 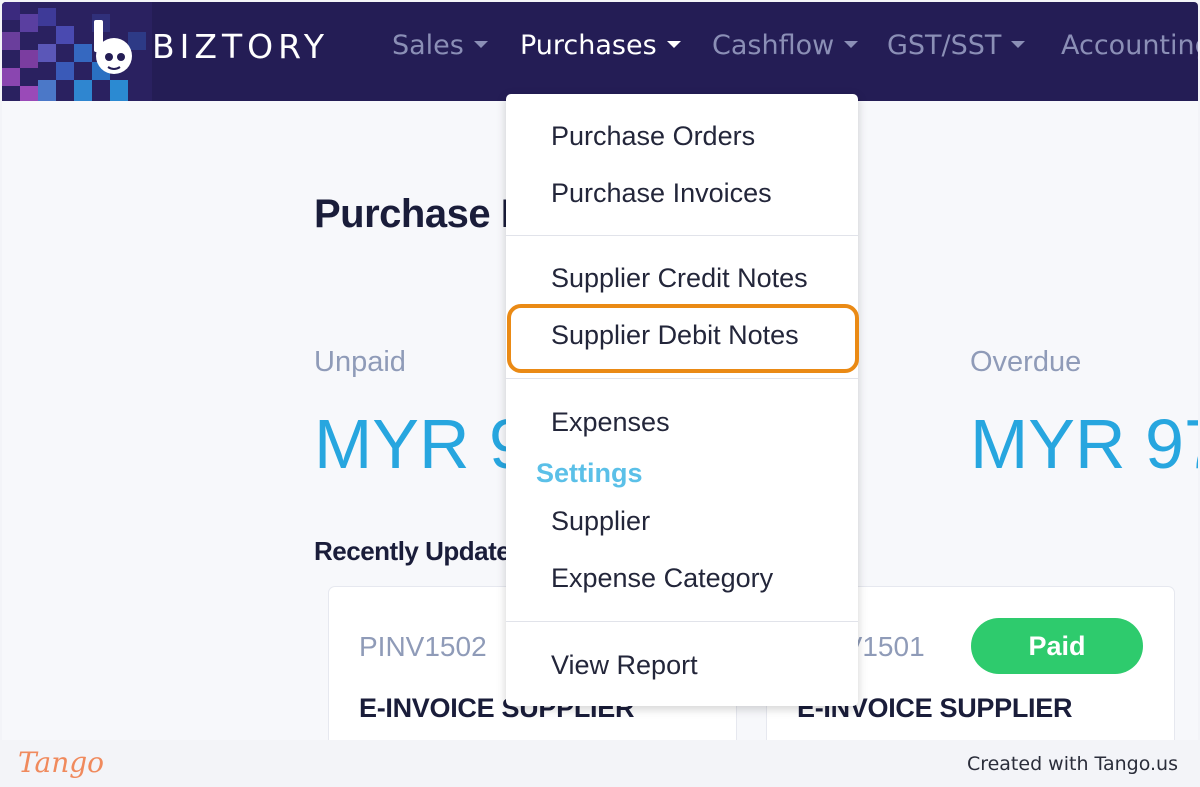 I want to click on brand-name: BIZTORY, so click(x=240, y=46).